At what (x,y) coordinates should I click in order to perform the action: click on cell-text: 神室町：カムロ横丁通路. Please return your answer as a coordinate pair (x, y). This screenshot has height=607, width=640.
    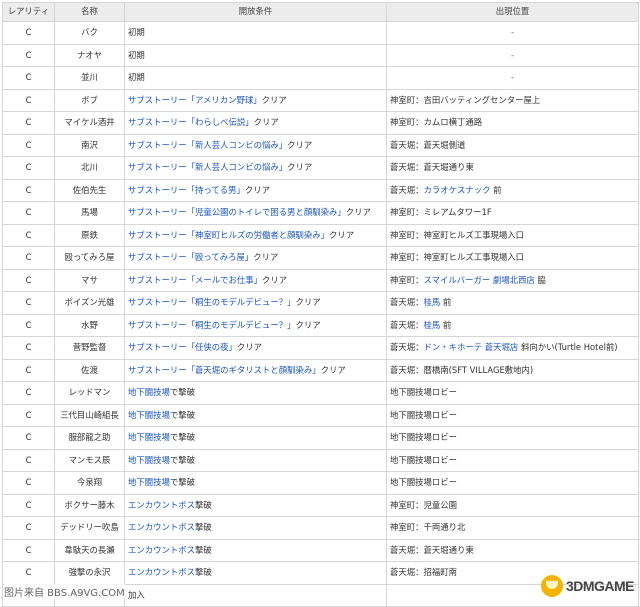
    Looking at the image, I should click on (436, 122).